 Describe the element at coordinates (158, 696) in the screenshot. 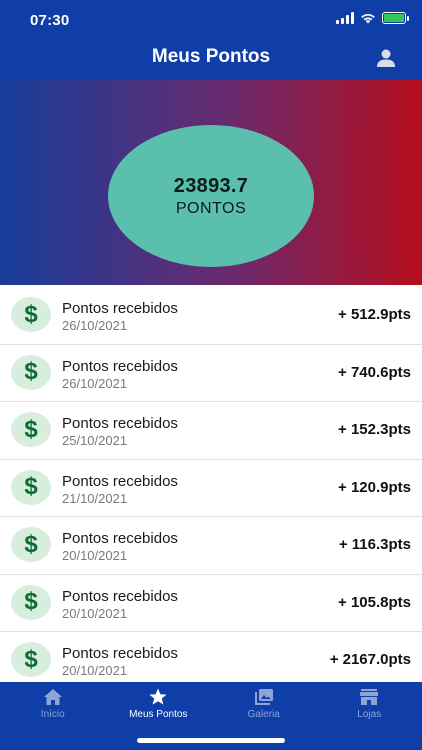

I see `star-icon` at that location.